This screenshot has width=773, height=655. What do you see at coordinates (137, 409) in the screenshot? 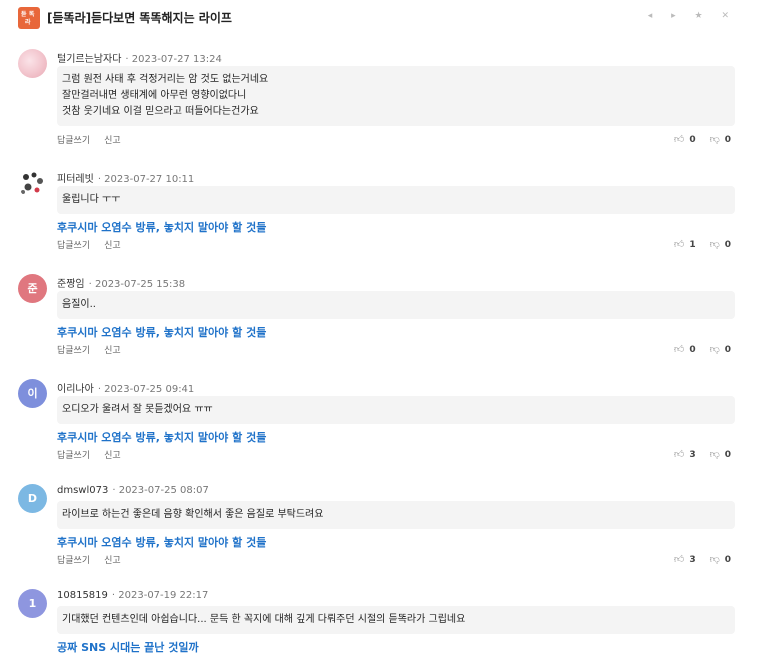
I see `comment-line: 오디오가 울려서 잘 못듣겠어요 ㅠㅠ` at bounding box center [137, 409].